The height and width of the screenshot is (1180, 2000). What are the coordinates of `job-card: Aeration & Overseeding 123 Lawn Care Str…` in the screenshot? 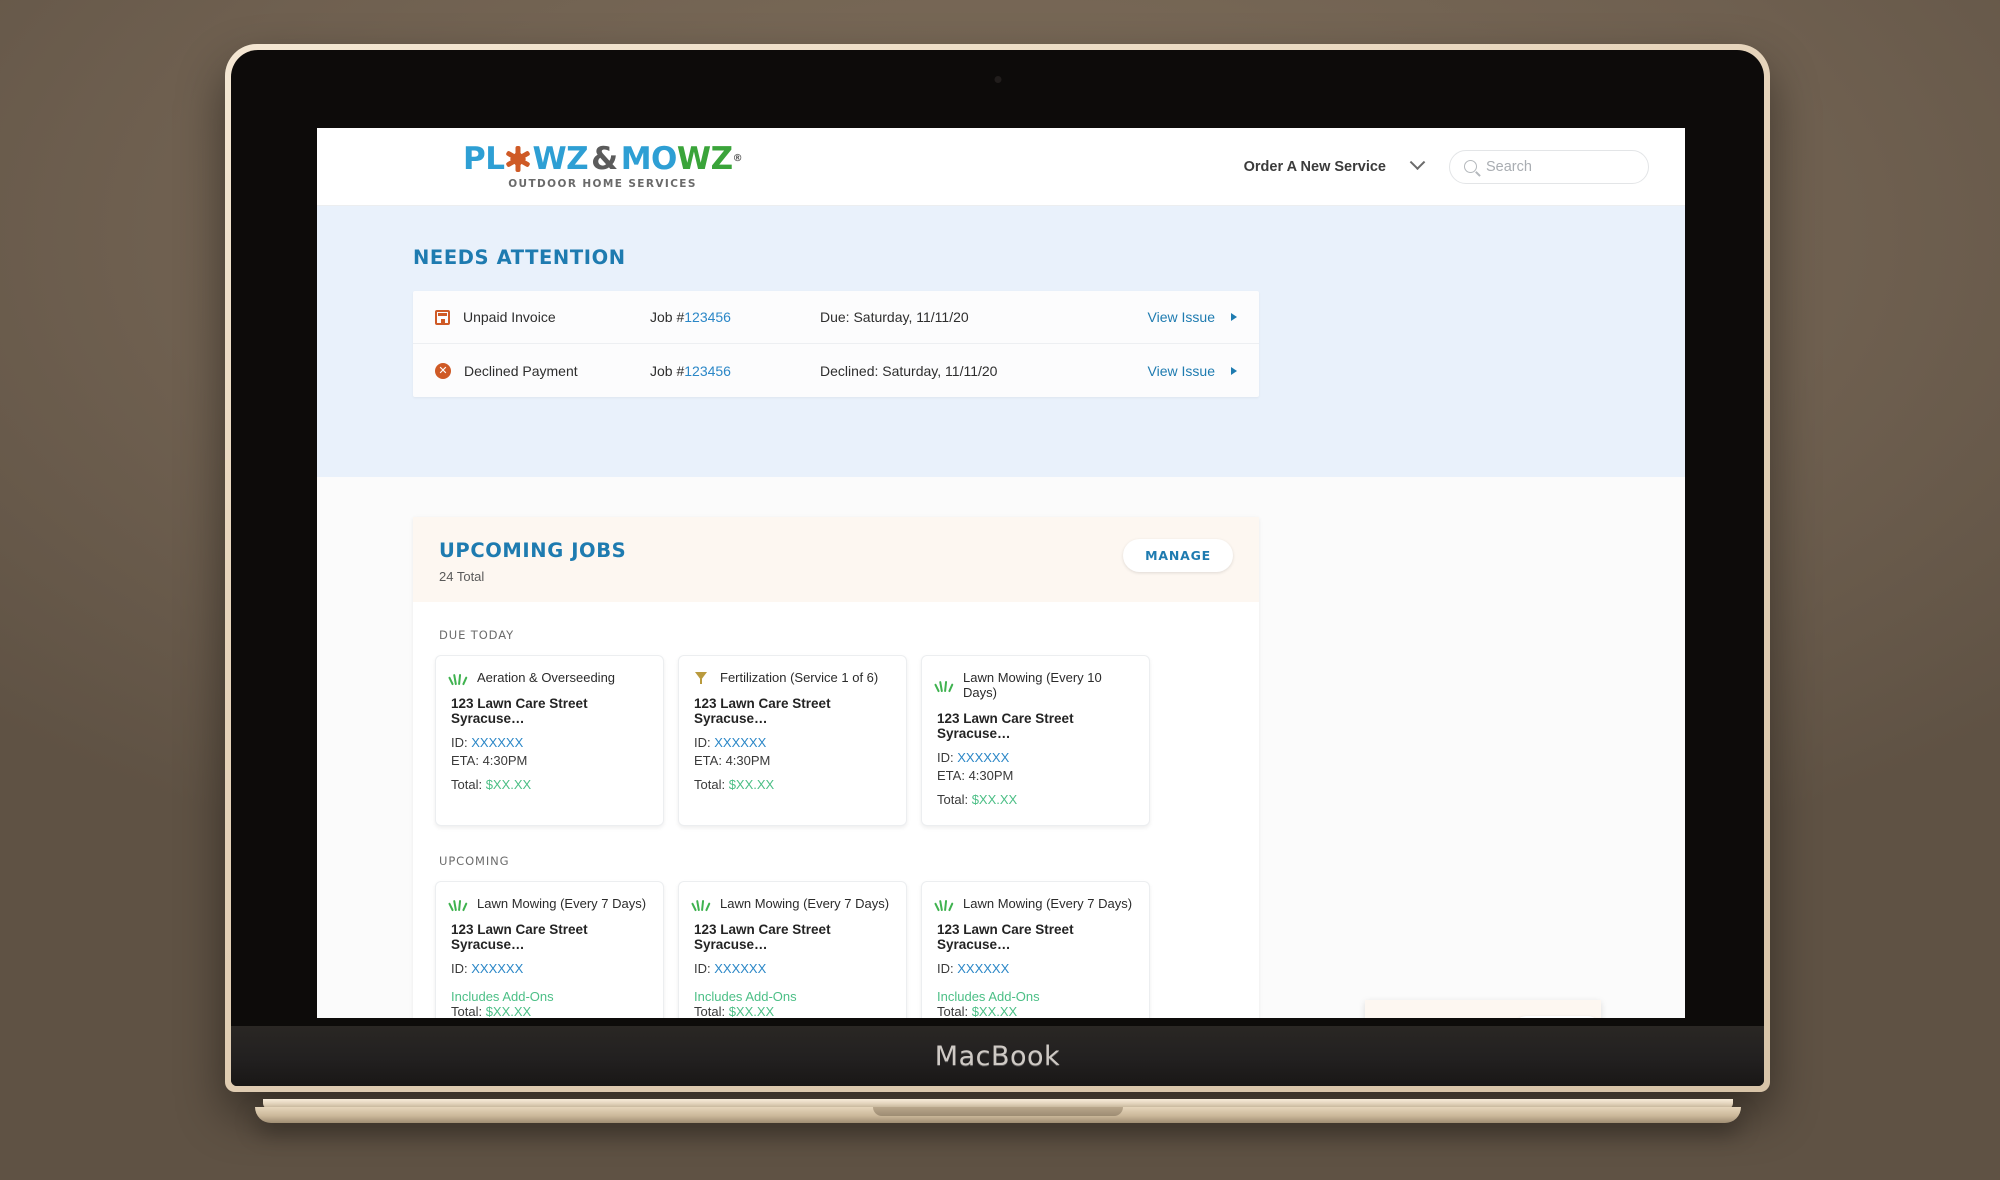 It's located at (549, 740).